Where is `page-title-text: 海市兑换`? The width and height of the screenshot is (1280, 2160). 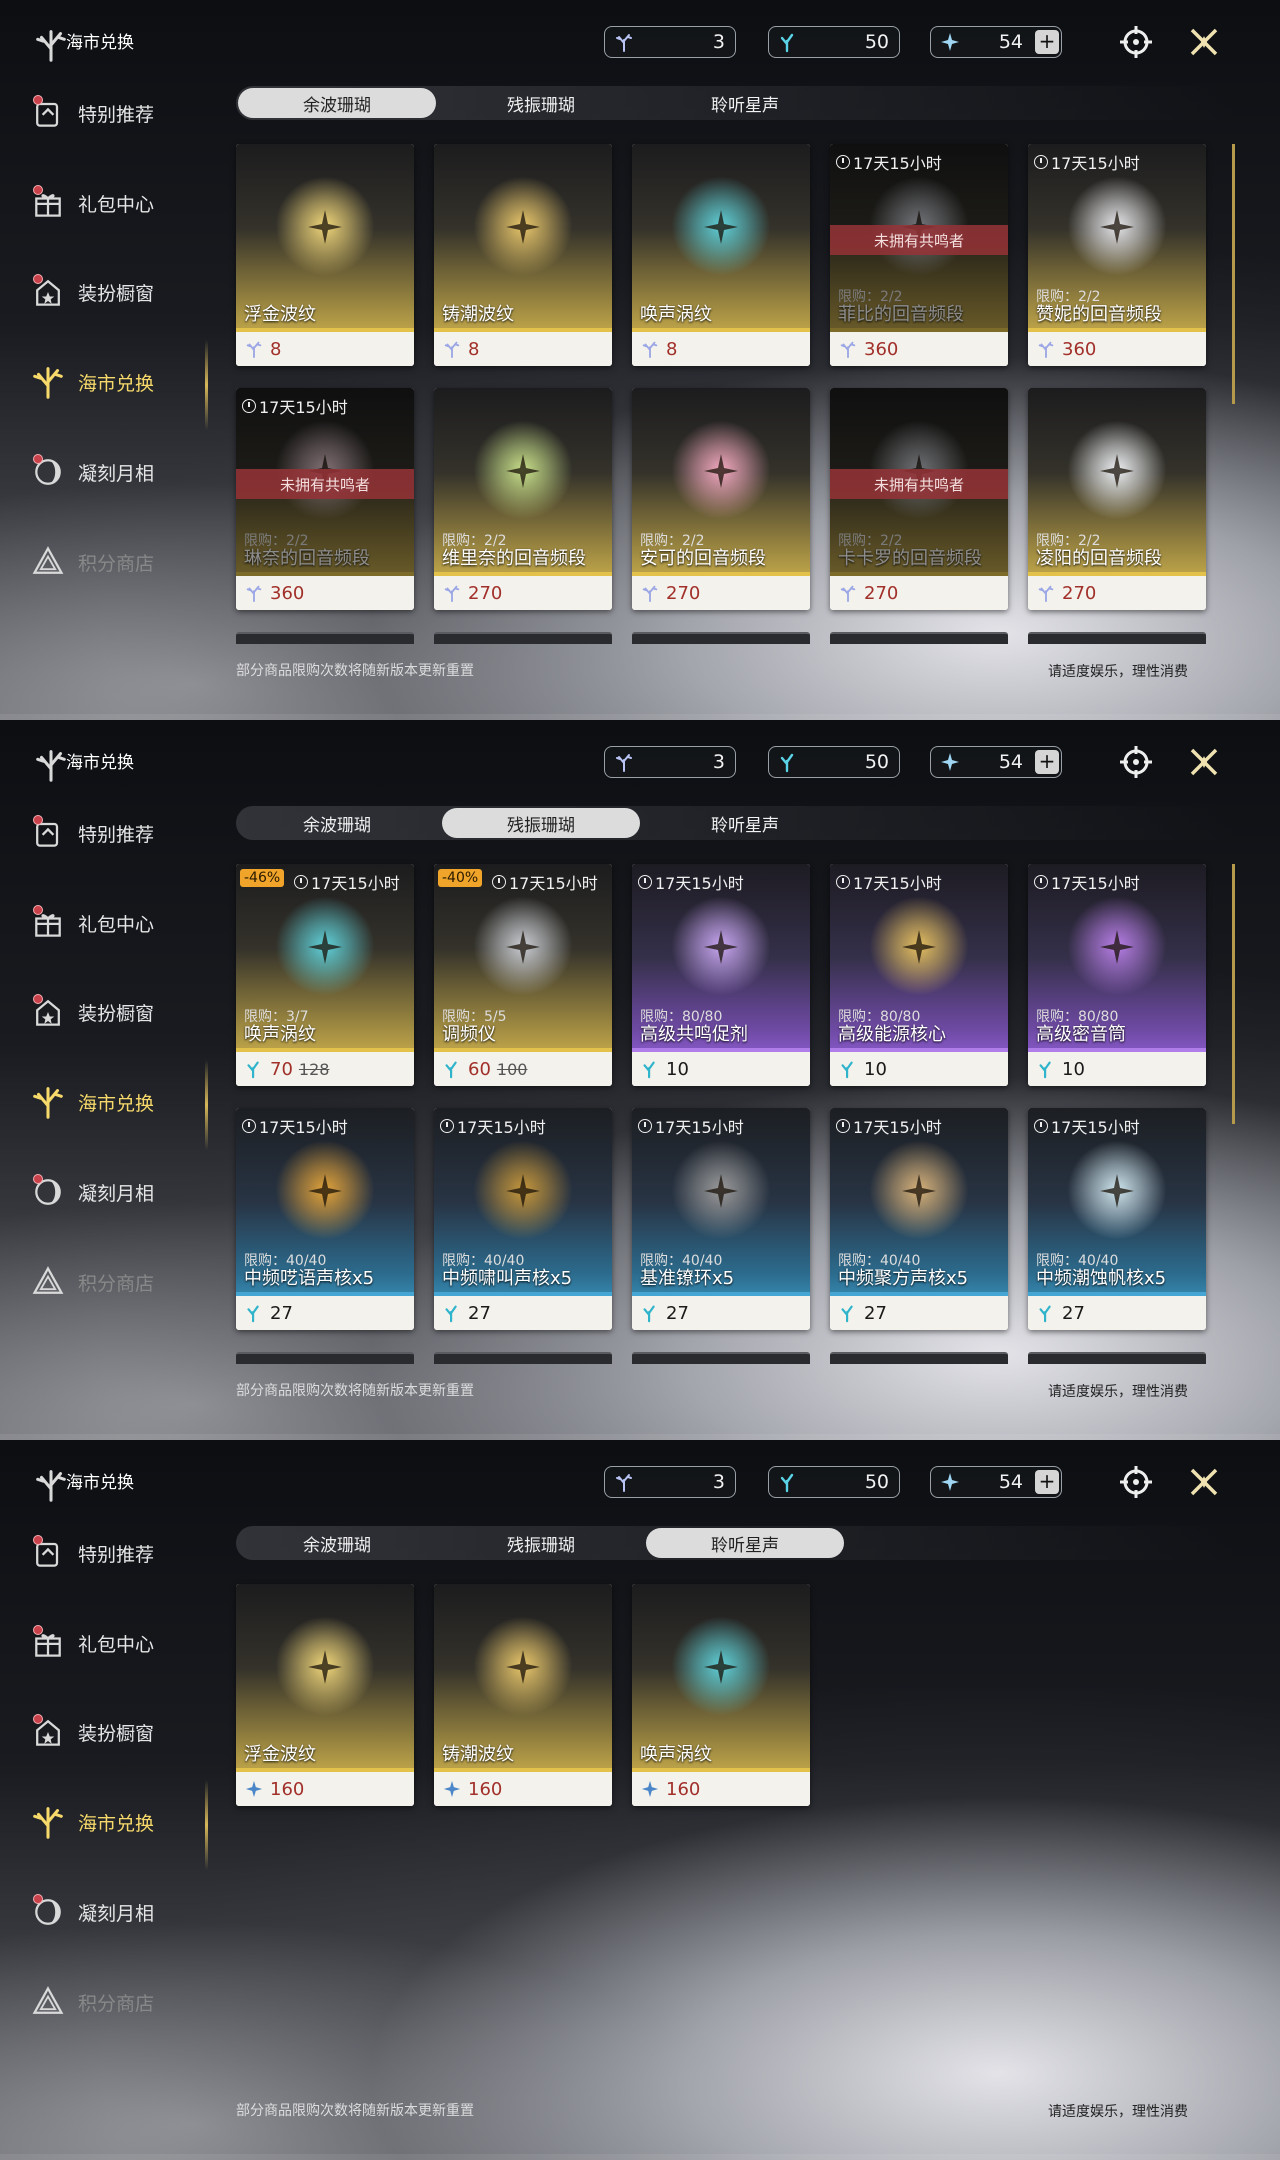 page-title-text: 海市兑换 is located at coordinates (100, 1482).